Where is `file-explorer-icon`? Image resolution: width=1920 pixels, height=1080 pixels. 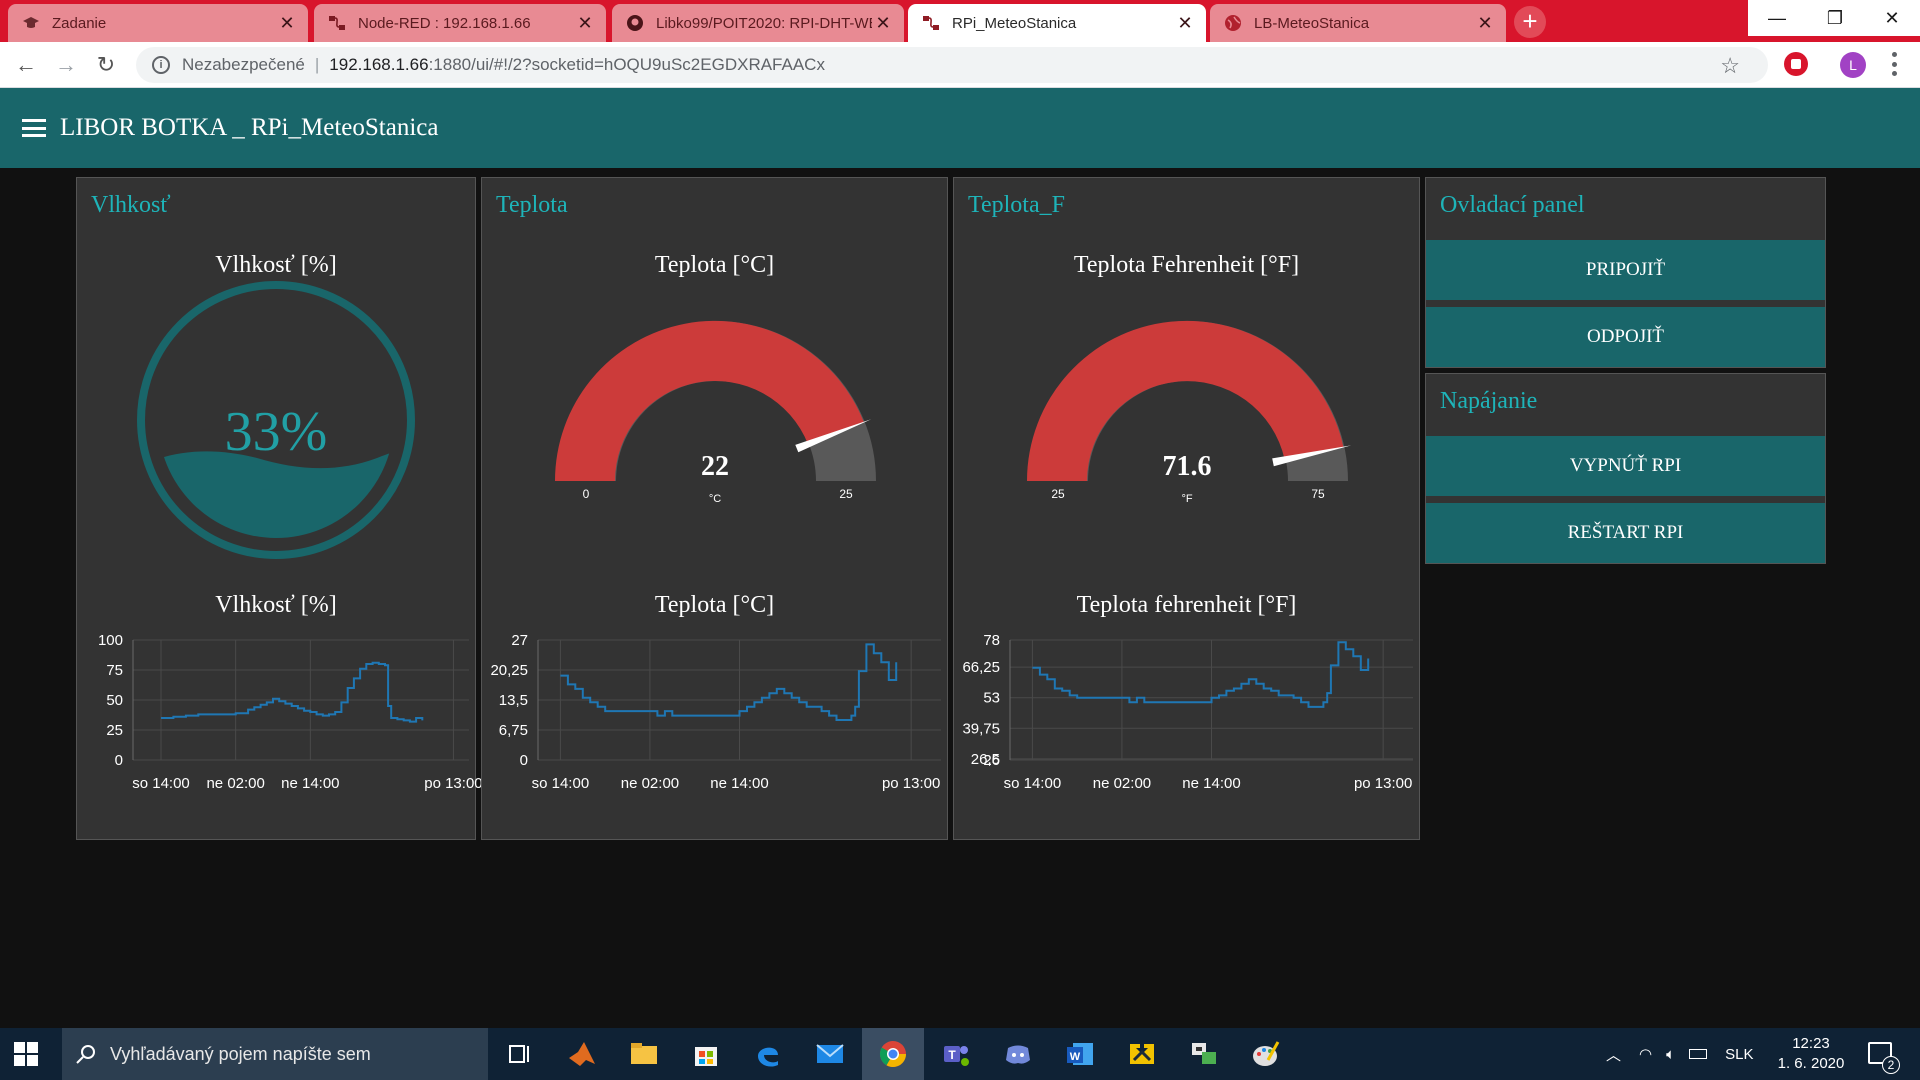
file-explorer-icon is located at coordinates (644, 1054).